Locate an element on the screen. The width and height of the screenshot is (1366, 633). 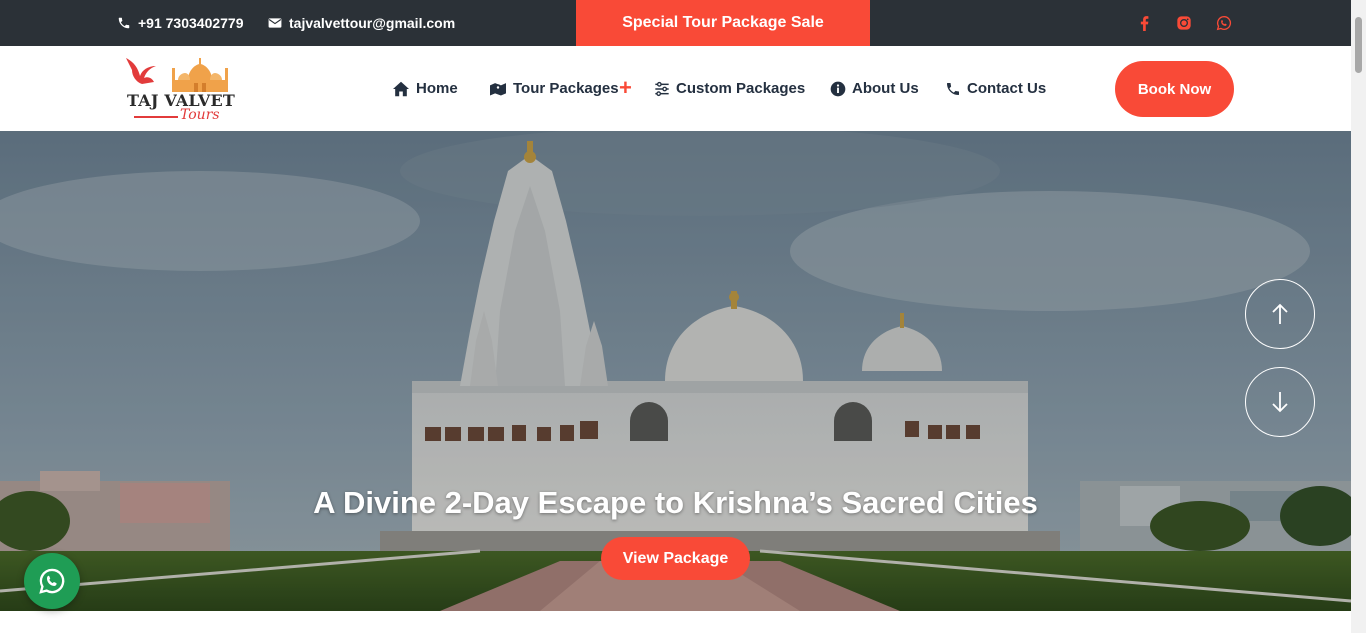
logo-underline is located at coordinates (156, 117).